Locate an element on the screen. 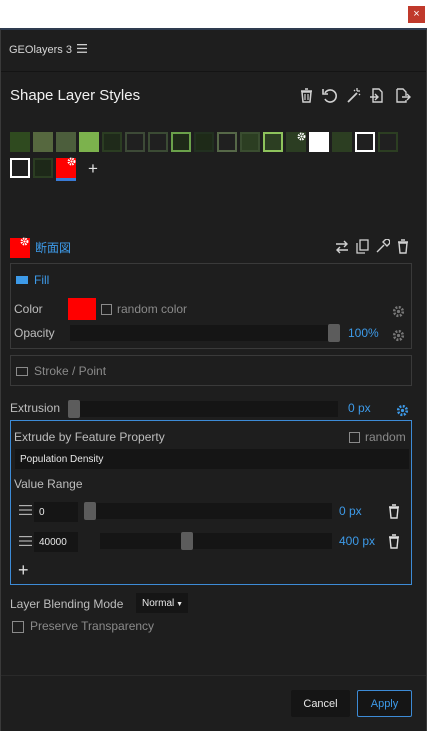 The height and width of the screenshot is (731, 427). preserve-transparency-label: Preserve Transparency is located at coordinates (92, 626).